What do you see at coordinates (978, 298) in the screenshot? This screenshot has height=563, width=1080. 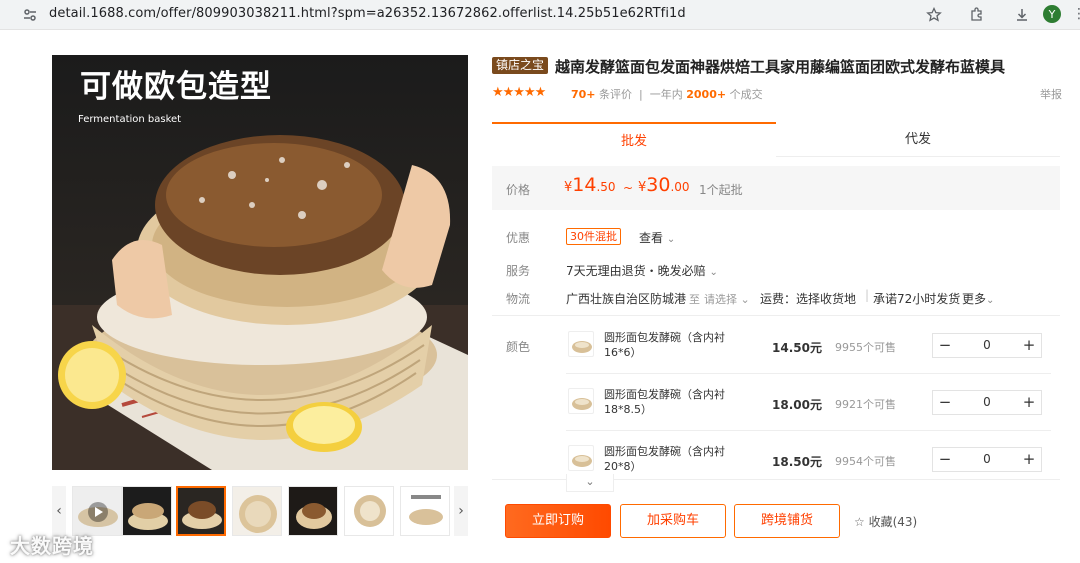 I see `logistics-more: 更多⌄` at bounding box center [978, 298].